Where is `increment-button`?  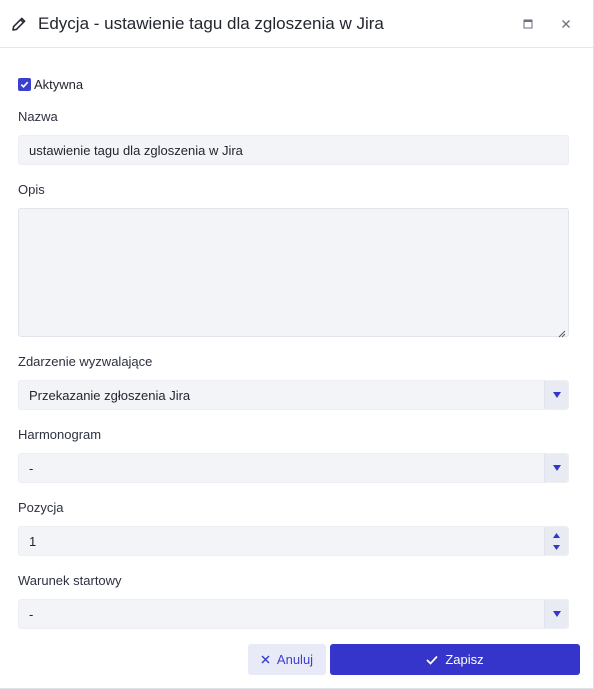
increment-button is located at coordinates (556, 535).